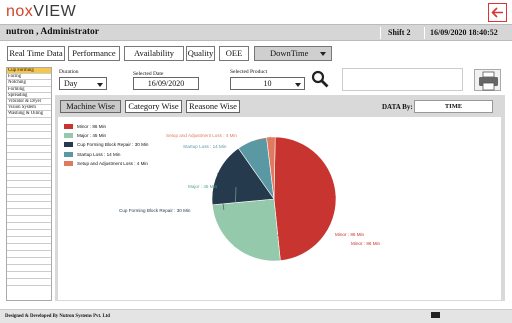 The image size is (512, 323). Describe the element at coordinates (397, 107) in the screenshot. I see `data-by-label: DATA By:` at that location.